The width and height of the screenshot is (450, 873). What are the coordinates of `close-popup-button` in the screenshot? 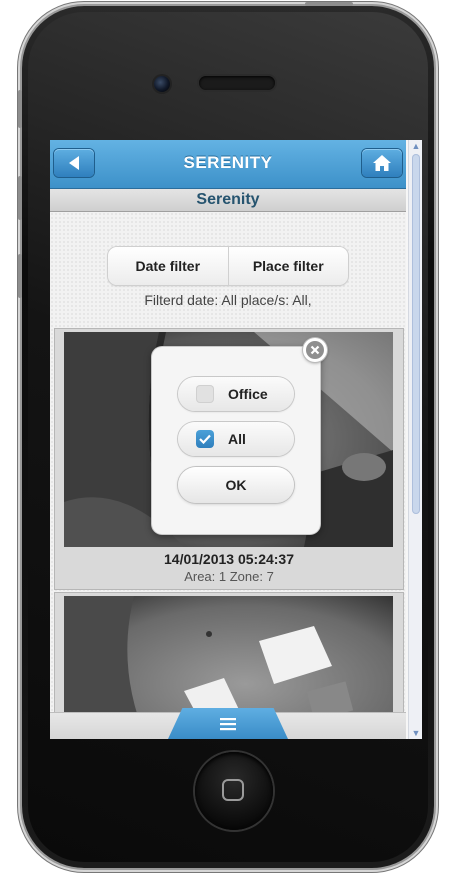 It's located at (315, 350).